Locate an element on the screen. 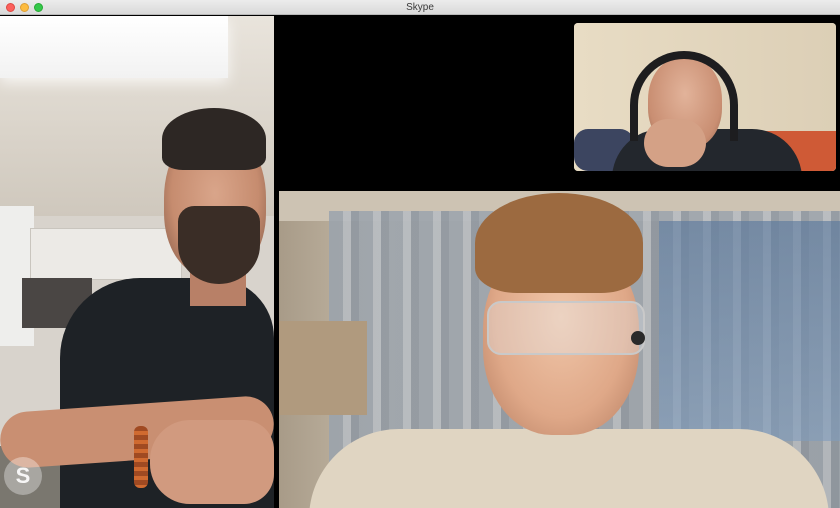 This screenshot has width=840, height=508. skype-logo-letter: S is located at coordinates (23, 475).